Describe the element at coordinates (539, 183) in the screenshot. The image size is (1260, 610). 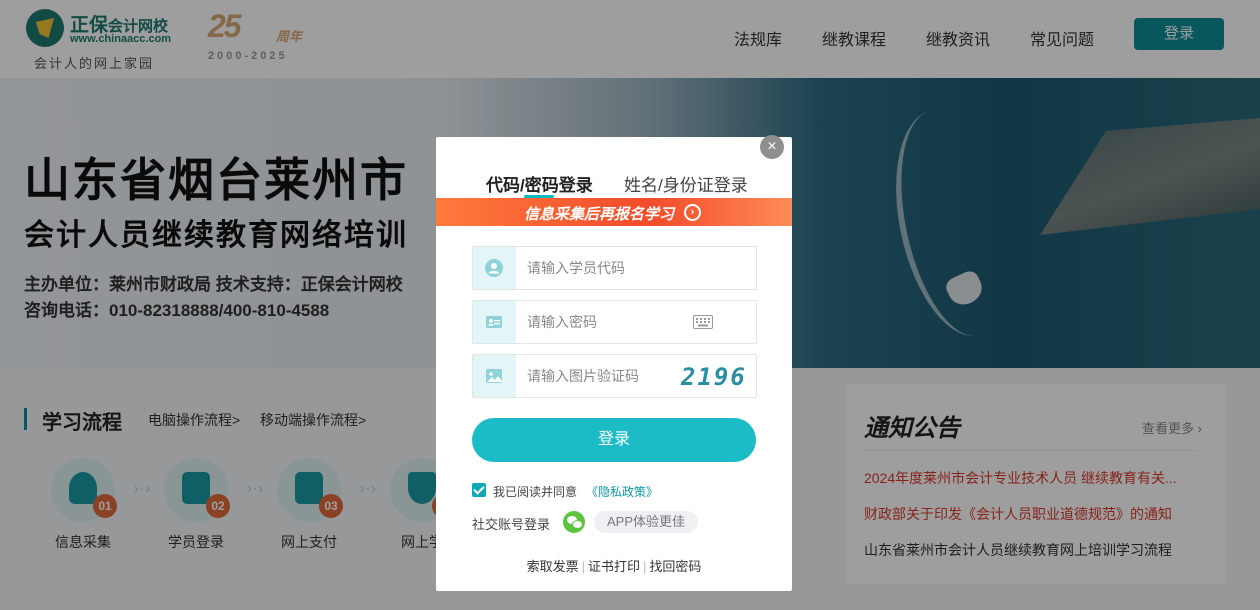
I see `tab-code-password: 代码/密码登录` at that location.